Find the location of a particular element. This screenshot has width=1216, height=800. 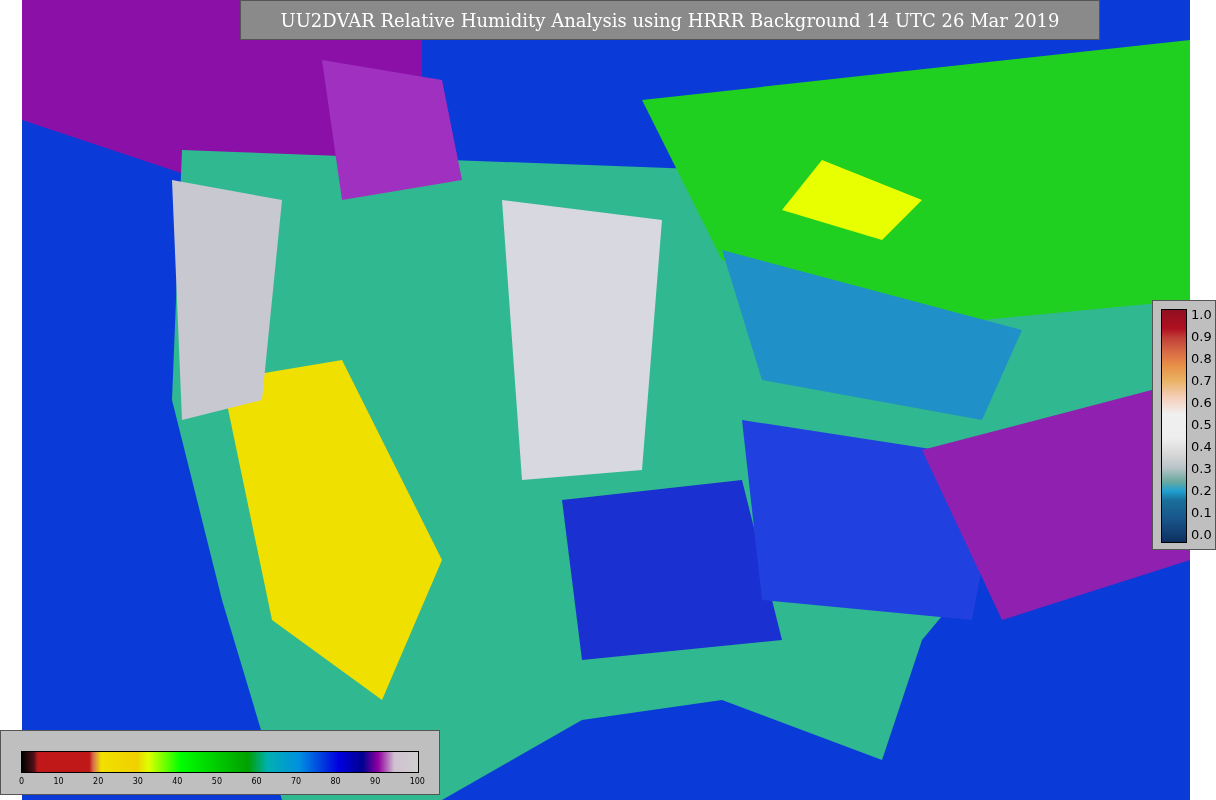

tick-label: 0 is located at coordinates (22, 781).